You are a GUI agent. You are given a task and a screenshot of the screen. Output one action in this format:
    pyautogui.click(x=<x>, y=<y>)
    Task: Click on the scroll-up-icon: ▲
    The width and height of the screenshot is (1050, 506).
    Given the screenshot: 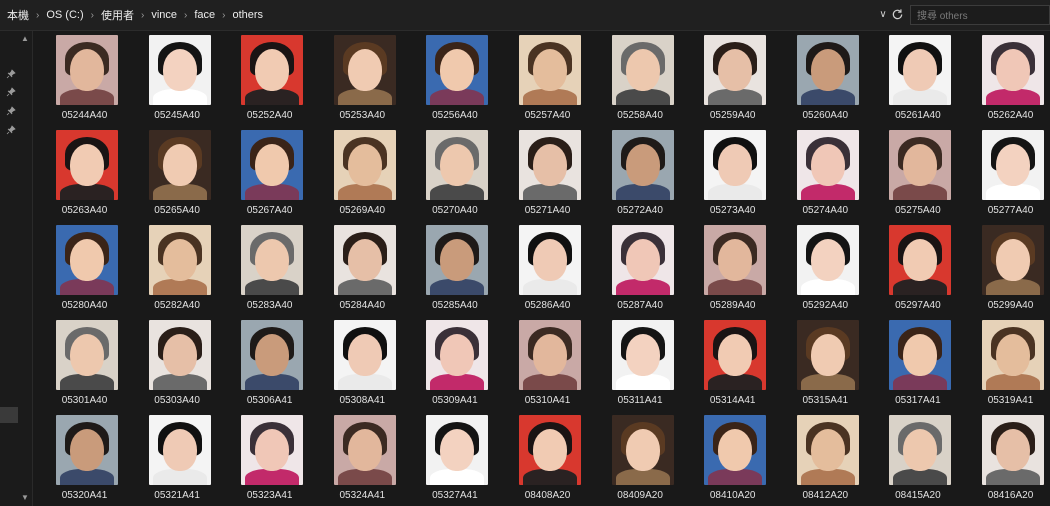 What is the action you would take?
    pyautogui.click(x=25, y=39)
    